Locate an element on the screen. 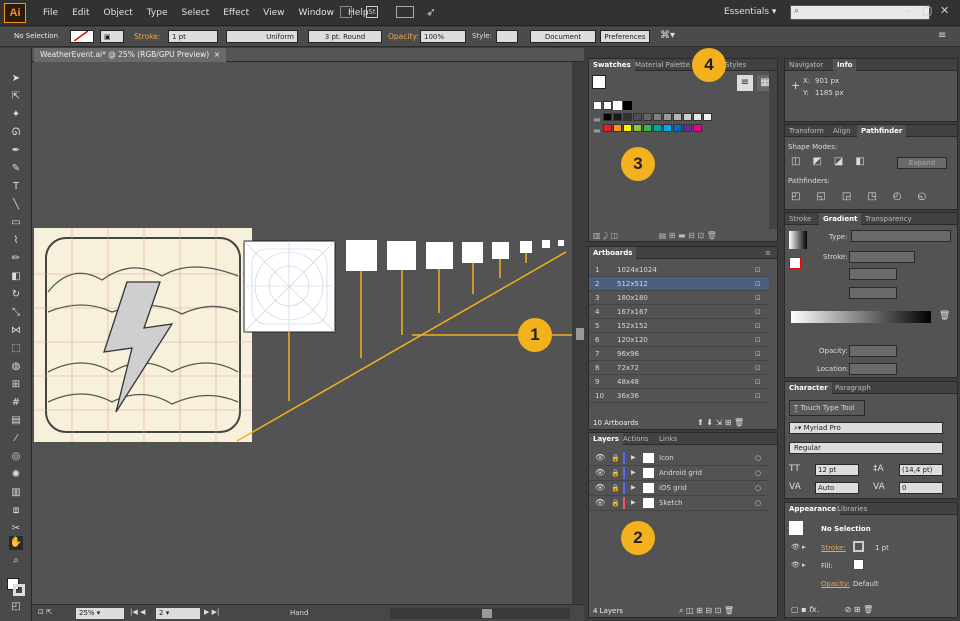  layer-row: 👁 🔒 ▶ Android grid ○ is located at coordinates (679, 473).